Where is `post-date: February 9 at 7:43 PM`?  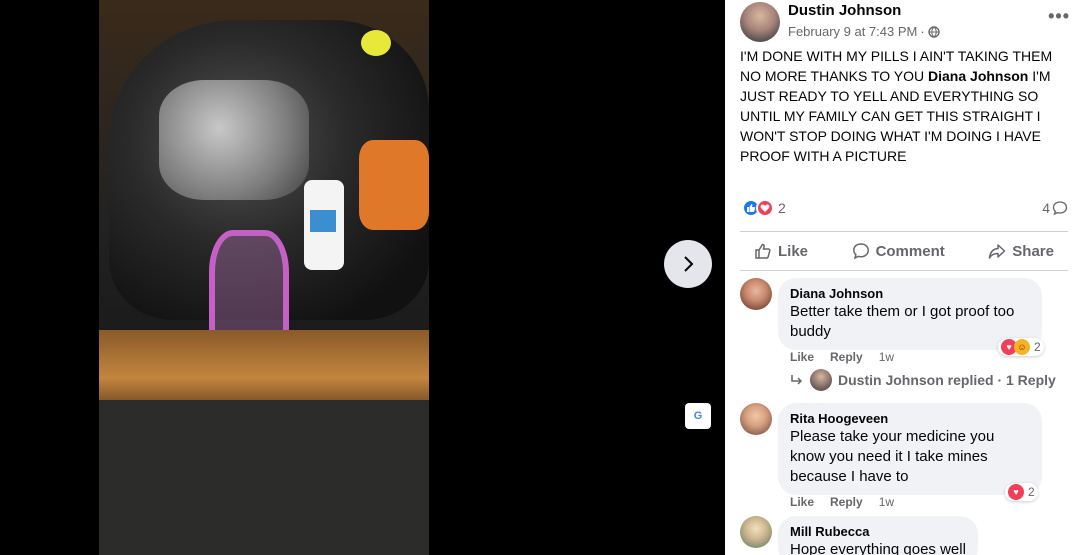 post-date: February 9 at 7:43 PM is located at coordinates (852, 31).